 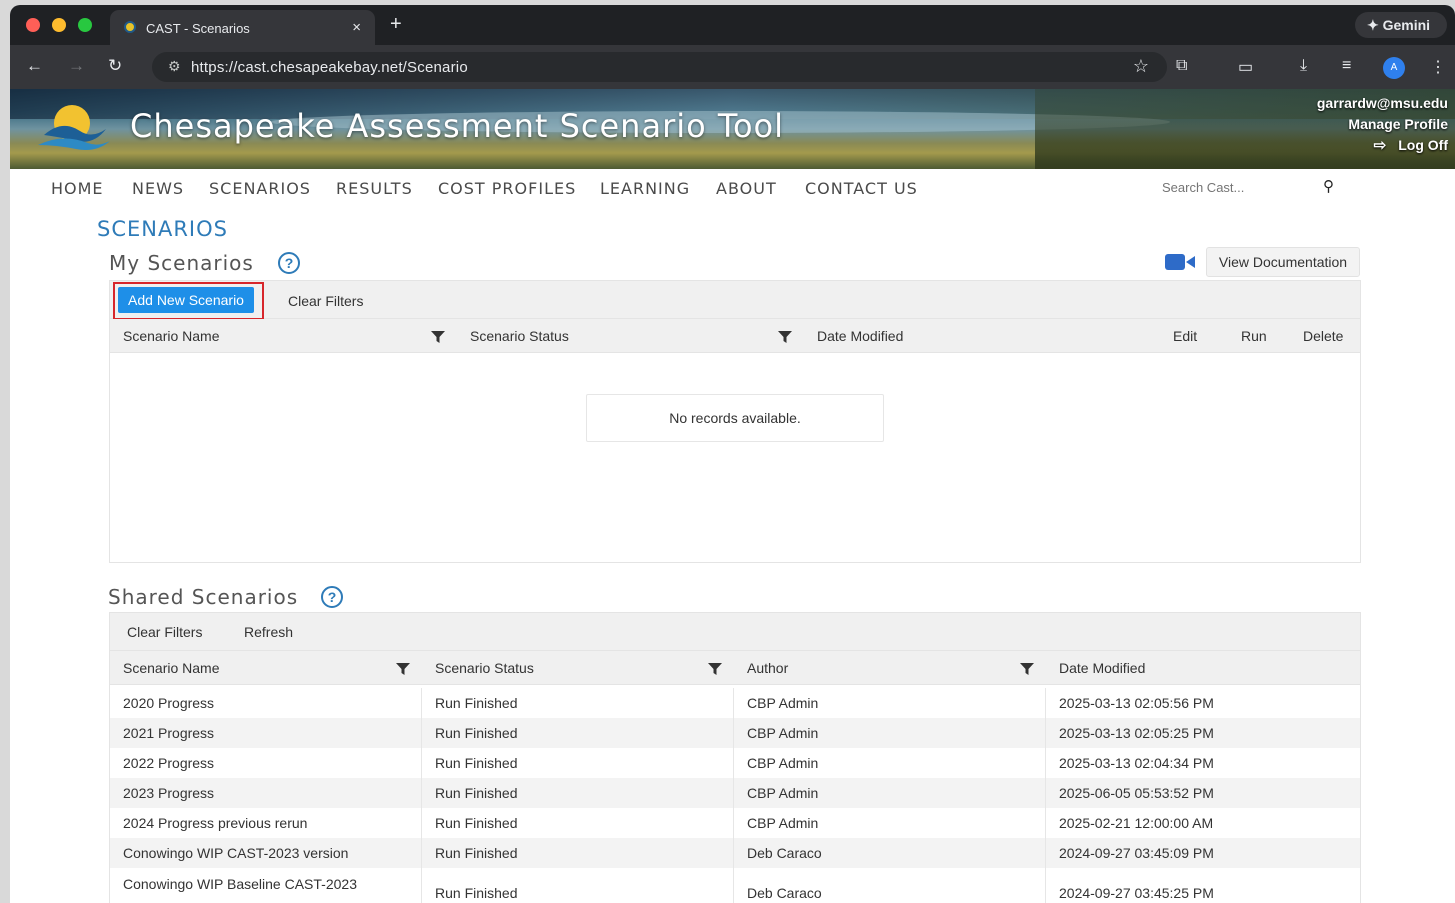 I want to click on browser-tab: CAST - Scenarios ×, so click(x=242, y=27).